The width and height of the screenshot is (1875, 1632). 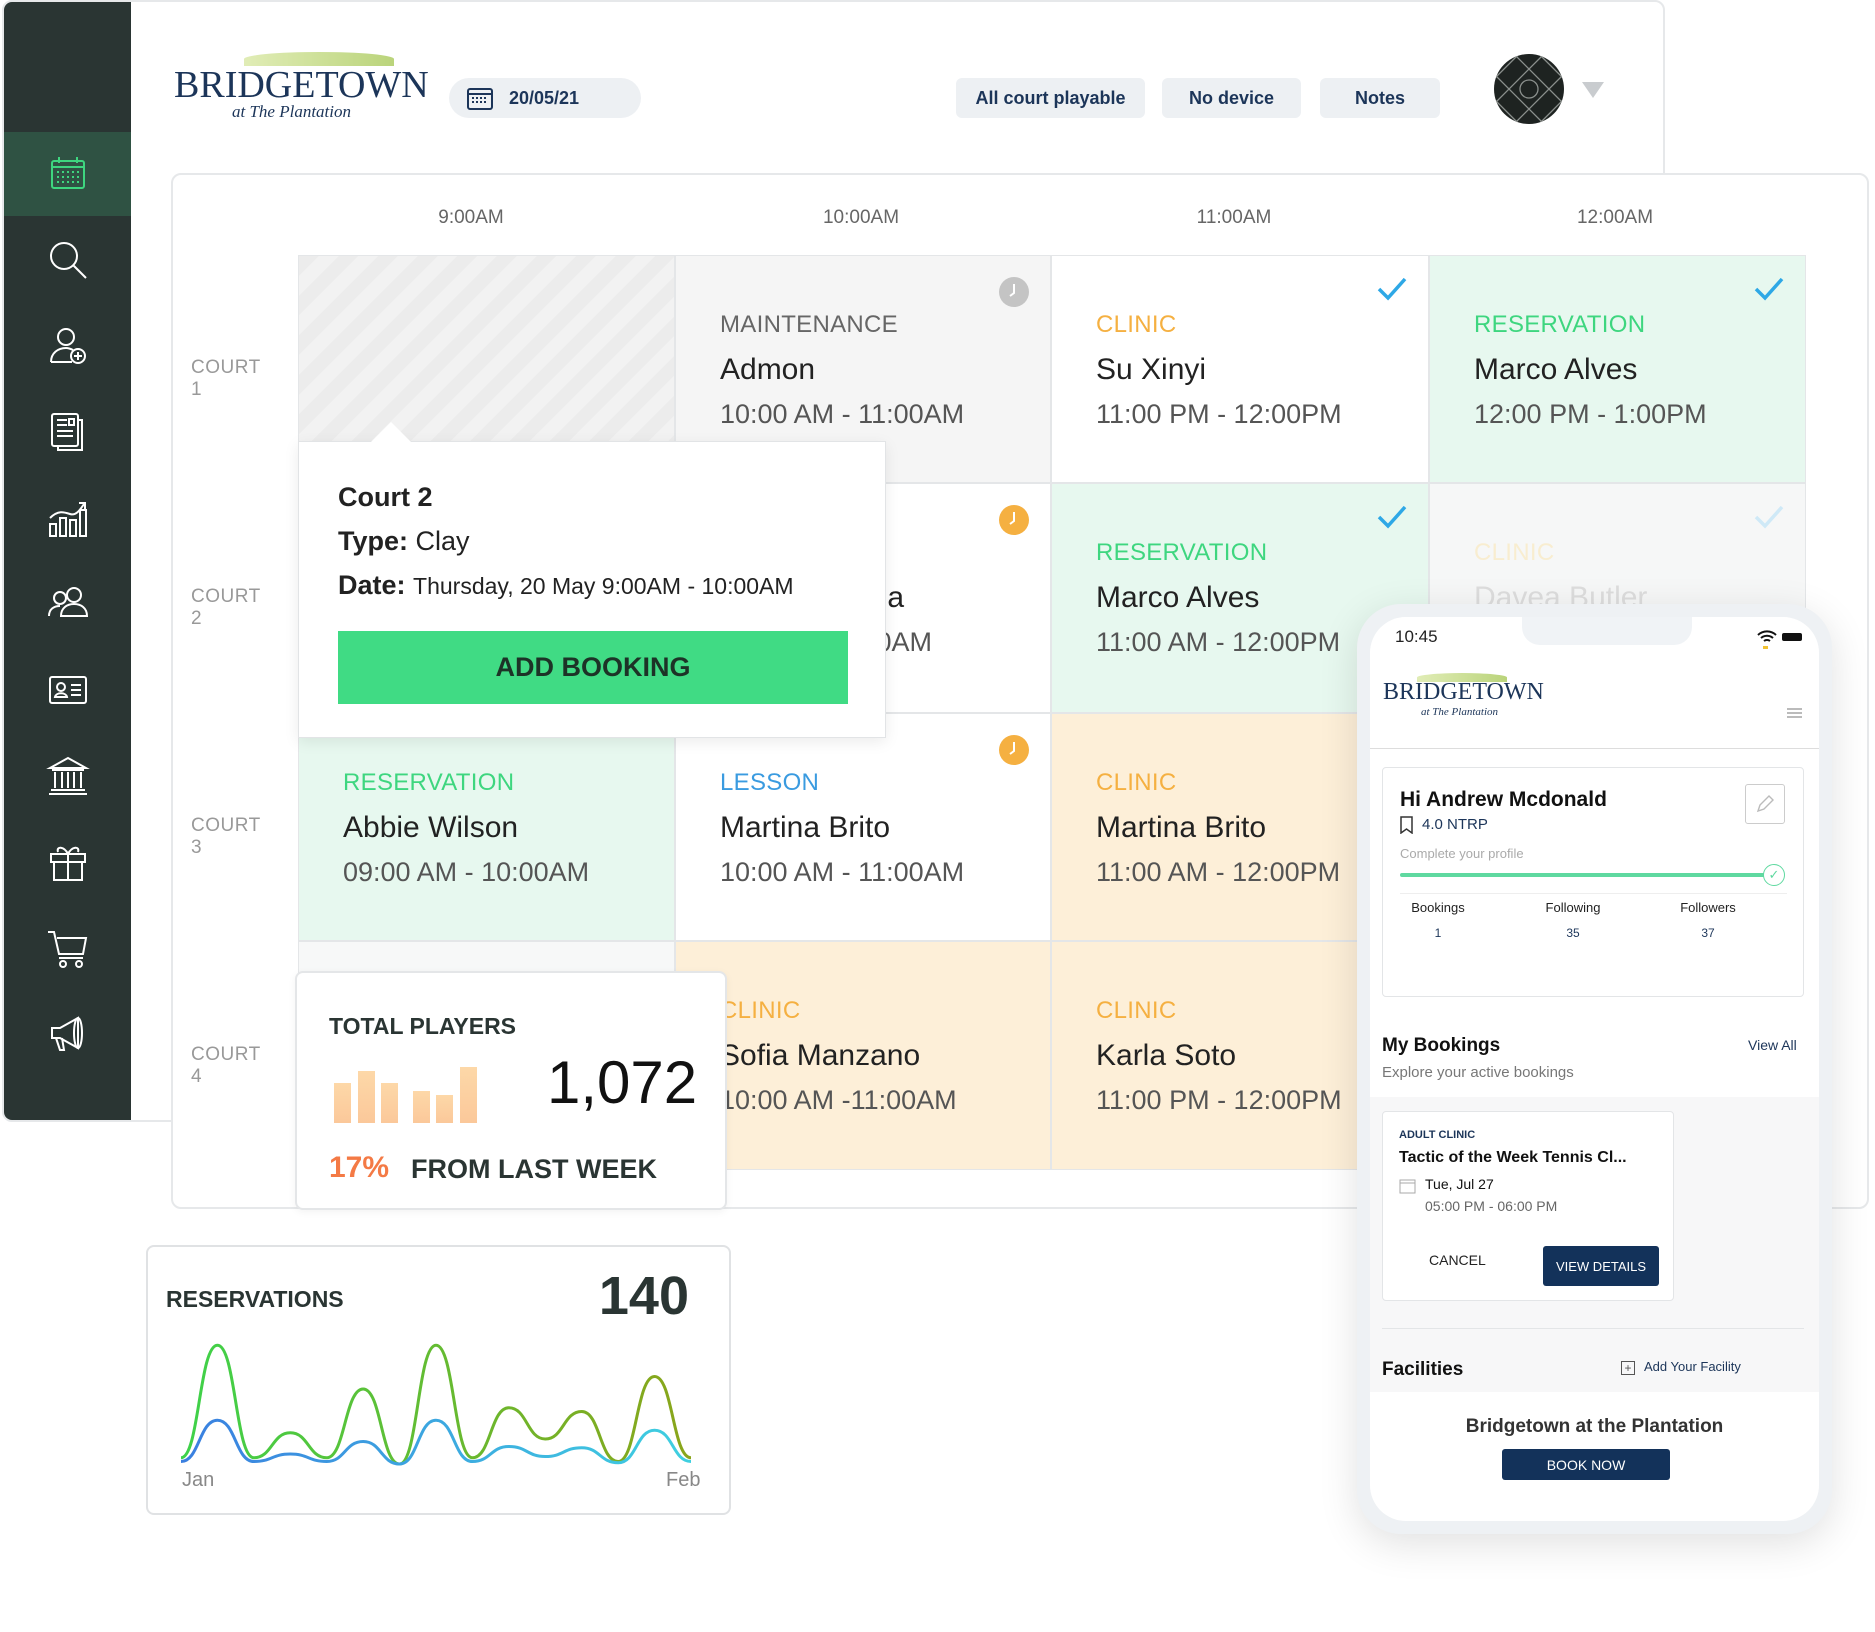 I want to click on booking-name: Sofia Manzano, so click(x=820, y=1055).